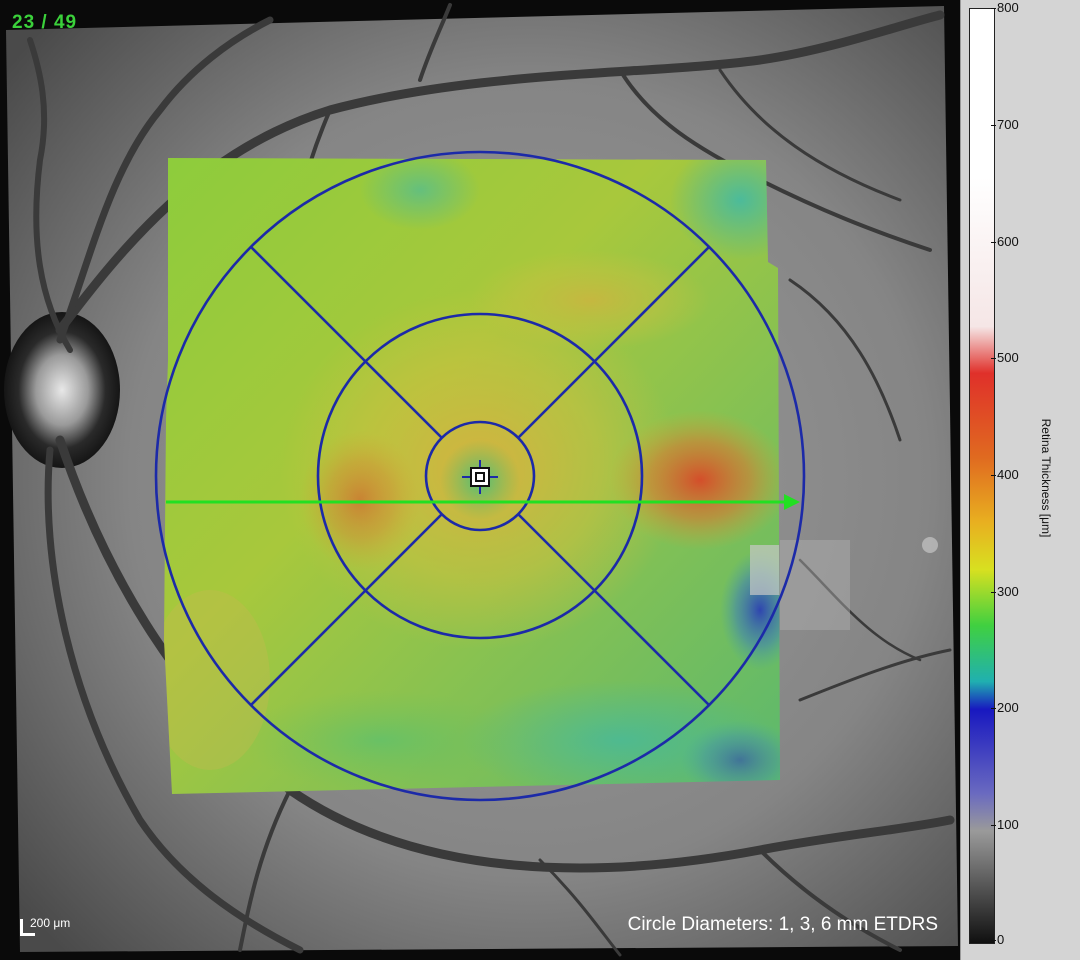 This screenshot has width=1080, height=960. I want to click on legend-tick: 200, so click(1005, 707).